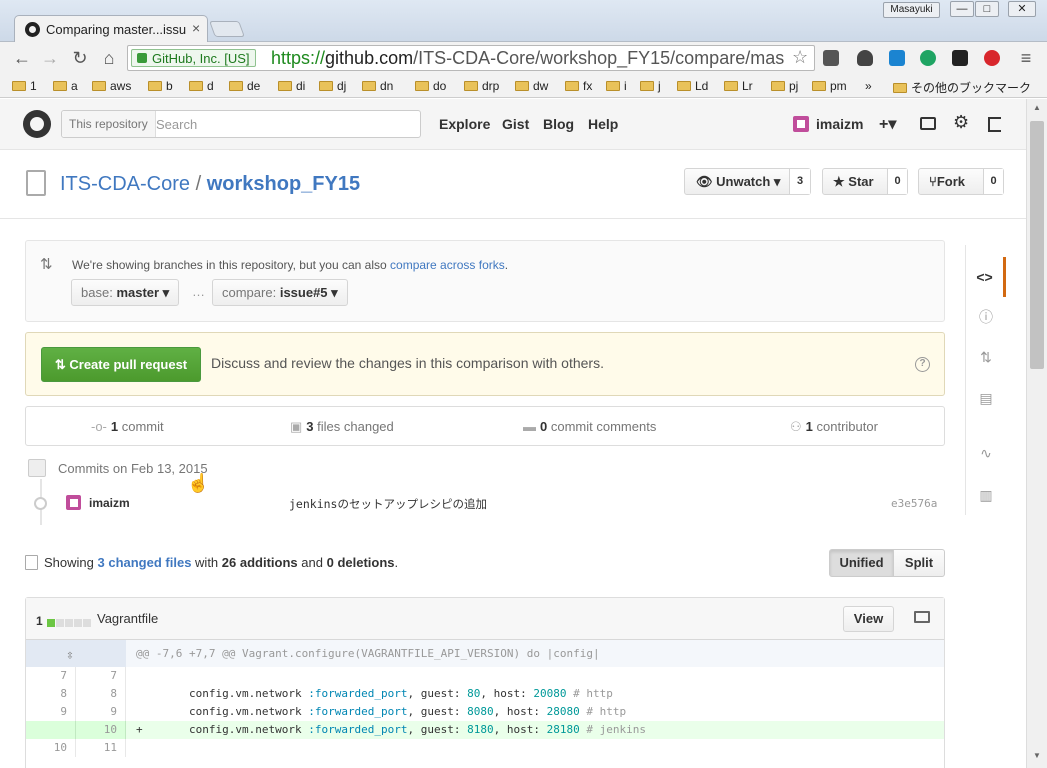 Image resolution: width=1047 pixels, height=768 pixels. Describe the element at coordinates (430, 86) in the screenshot. I see `bookmark-folder-10: do` at that location.